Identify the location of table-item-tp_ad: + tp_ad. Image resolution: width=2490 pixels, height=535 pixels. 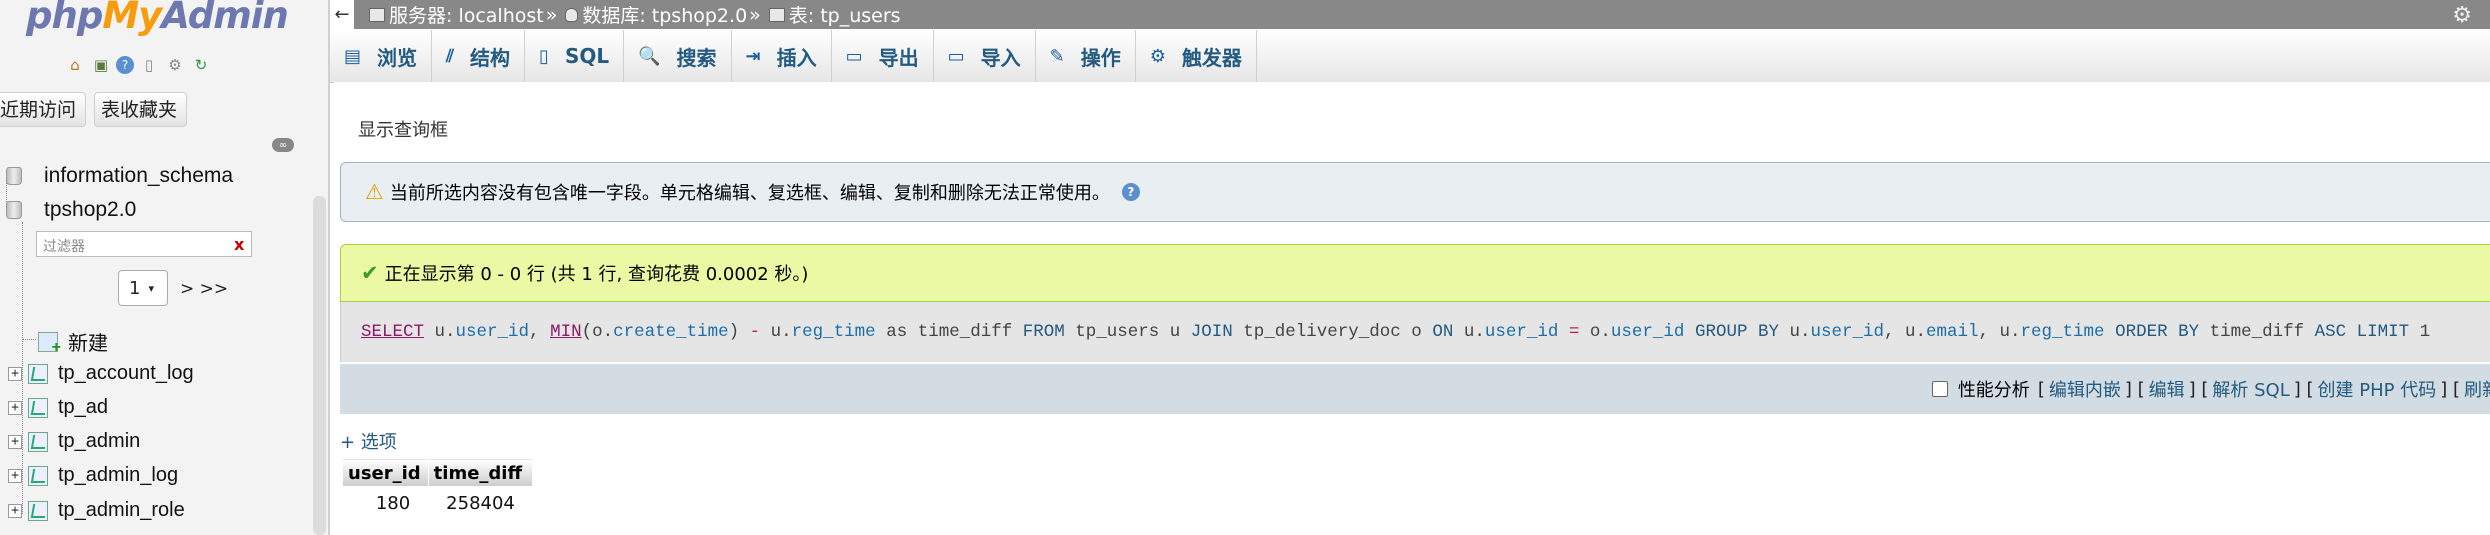
(58, 407).